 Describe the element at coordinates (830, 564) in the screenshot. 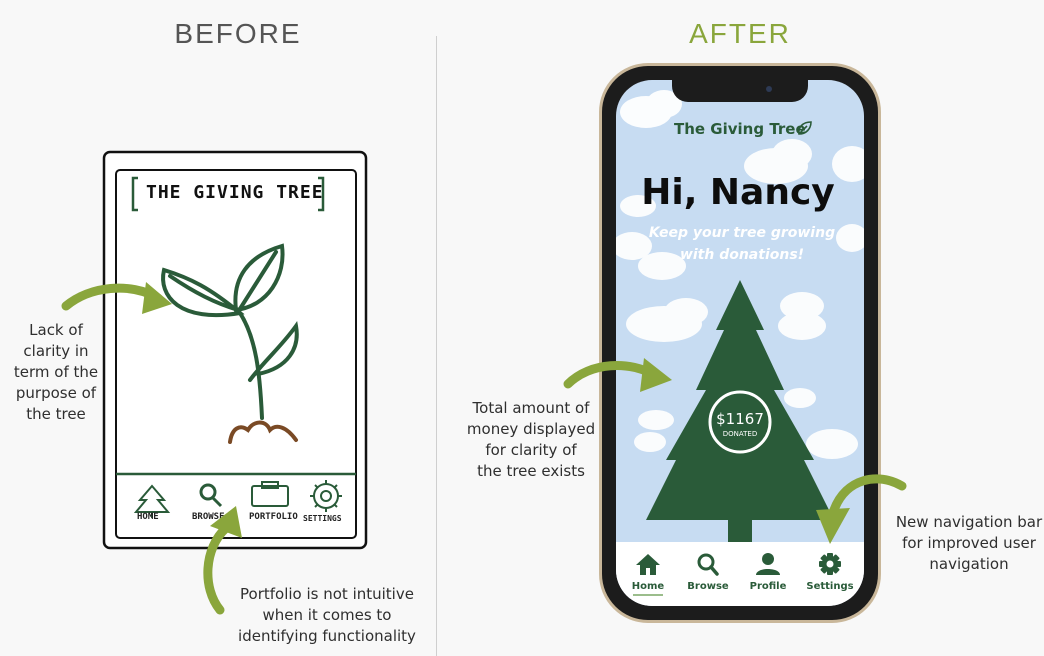

I see `gear-icon` at that location.